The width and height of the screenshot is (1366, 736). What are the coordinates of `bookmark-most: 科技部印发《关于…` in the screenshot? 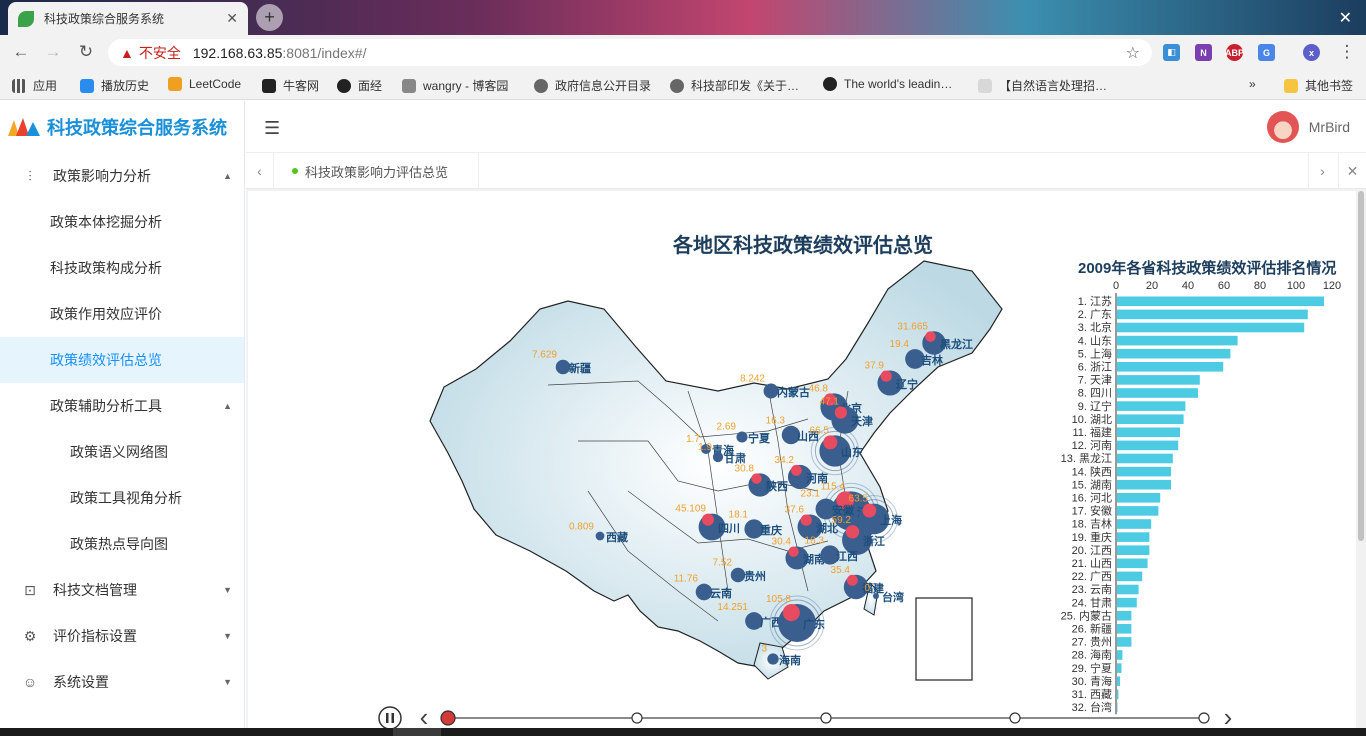 It's located at (734, 85).